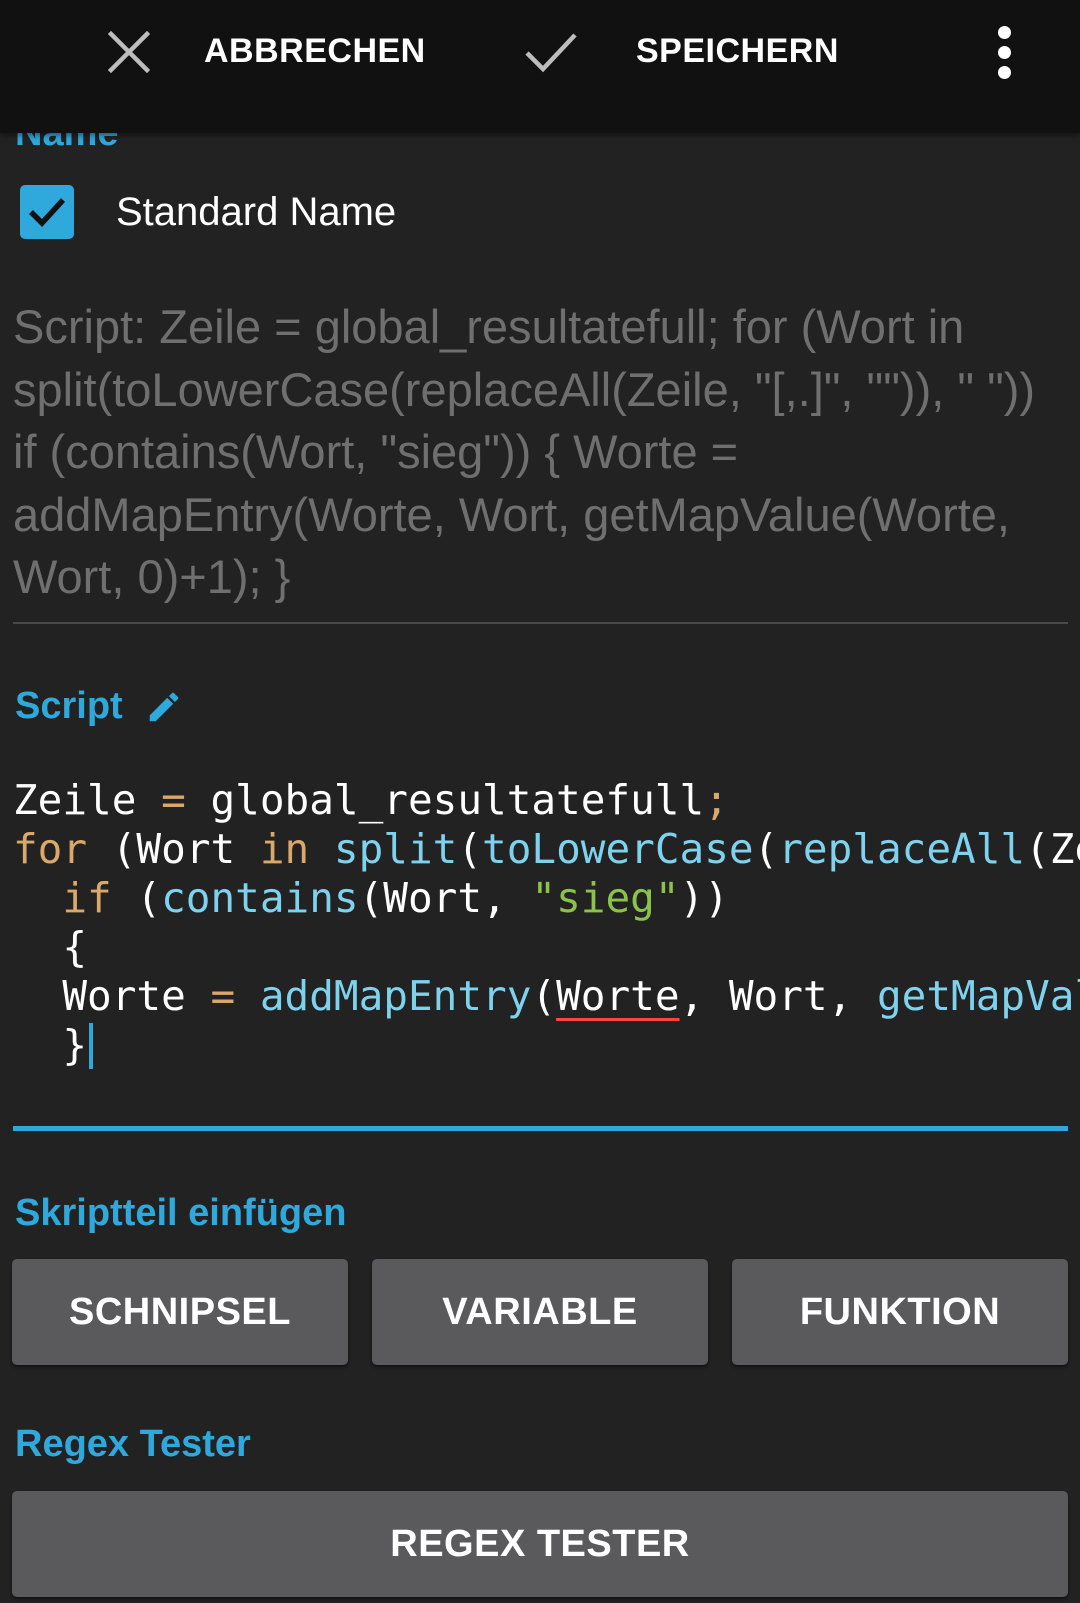 This screenshot has width=1080, height=1603. What do you see at coordinates (540, 1544) in the screenshot?
I see `regex-tester-button: REGEX TESTER` at bounding box center [540, 1544].